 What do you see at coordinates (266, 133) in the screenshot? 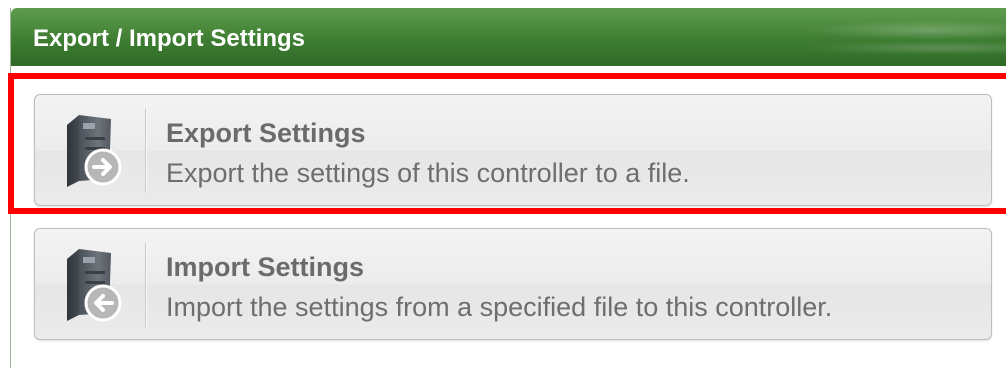
I see `export-settings-title: Export Settings` at bounding box center [266, 133].